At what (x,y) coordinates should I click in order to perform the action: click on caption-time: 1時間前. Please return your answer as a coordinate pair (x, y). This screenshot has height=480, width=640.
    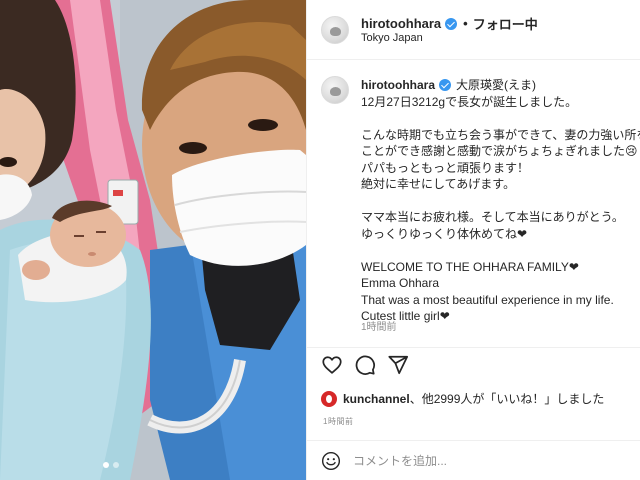
    Looking at the image, I should click on (379, 325).